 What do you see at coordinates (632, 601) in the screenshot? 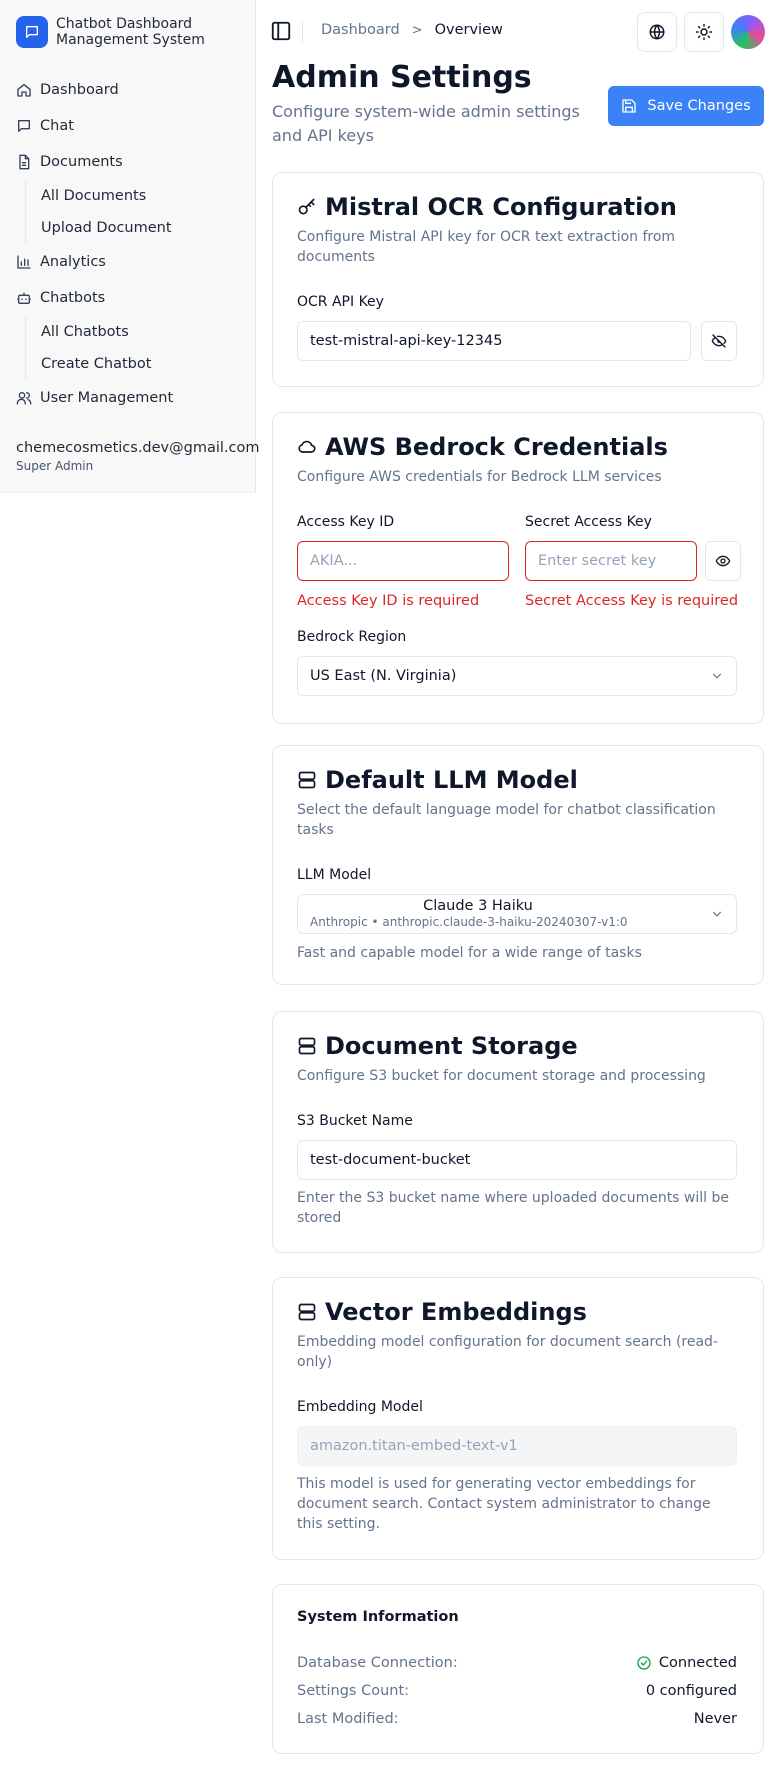
I see `secret-key-error: Secret Access Key is required` at bounding box center [632, 601].